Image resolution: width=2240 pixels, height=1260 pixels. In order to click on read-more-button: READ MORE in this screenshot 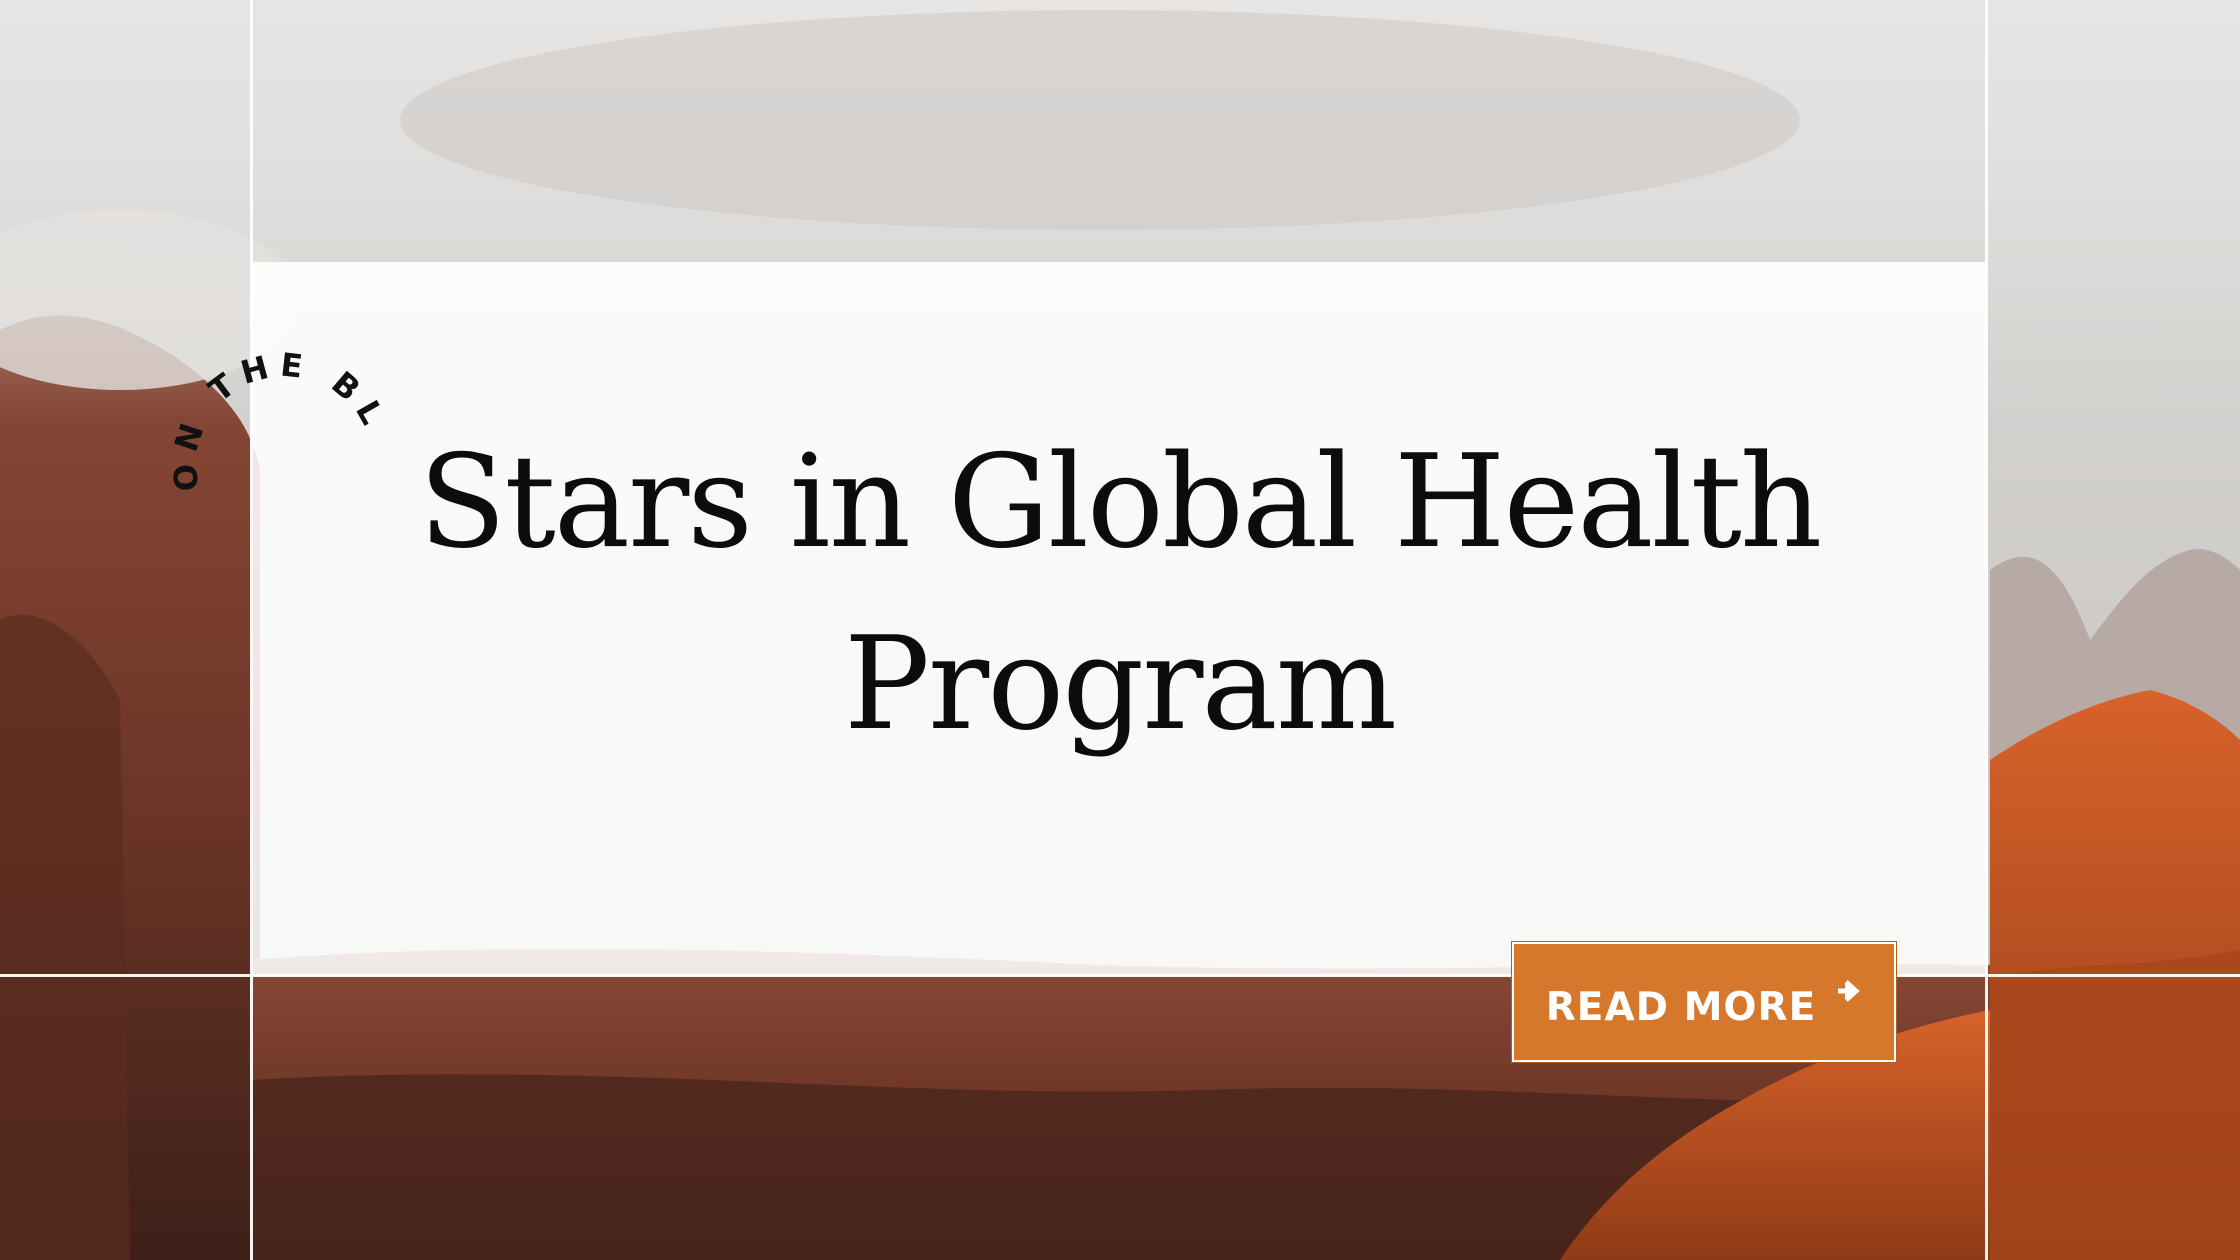, I will do `click(1704, 1002)`.